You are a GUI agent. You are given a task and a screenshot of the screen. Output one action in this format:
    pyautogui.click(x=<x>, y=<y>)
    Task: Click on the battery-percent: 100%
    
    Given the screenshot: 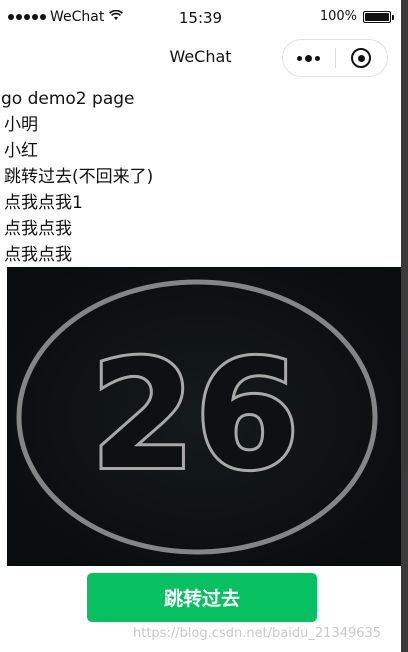 What is the action you would take?
    pyautogui.click(x=338, y=16)
    